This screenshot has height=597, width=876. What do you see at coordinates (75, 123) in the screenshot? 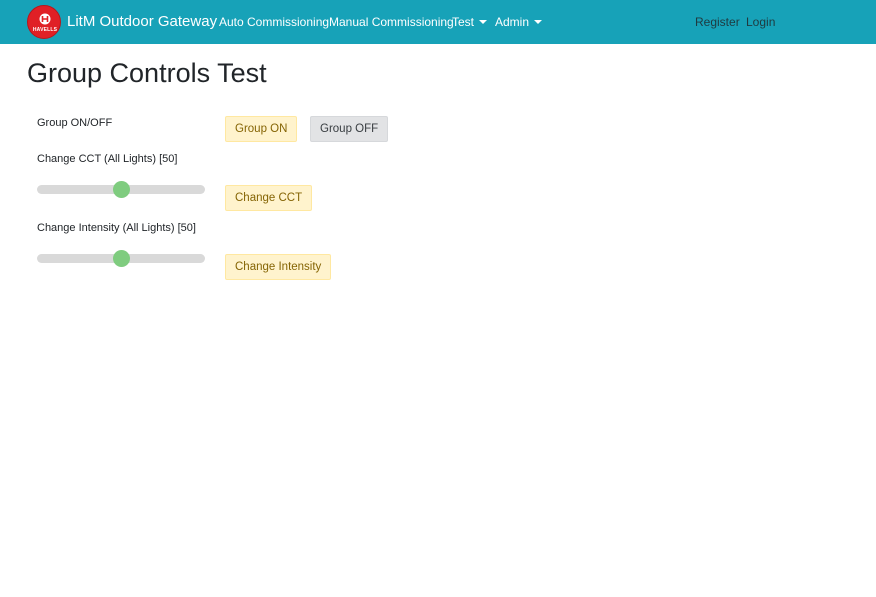
I see `group-onoff-label: Group ON/OFF` at bounding box center [75, 123].